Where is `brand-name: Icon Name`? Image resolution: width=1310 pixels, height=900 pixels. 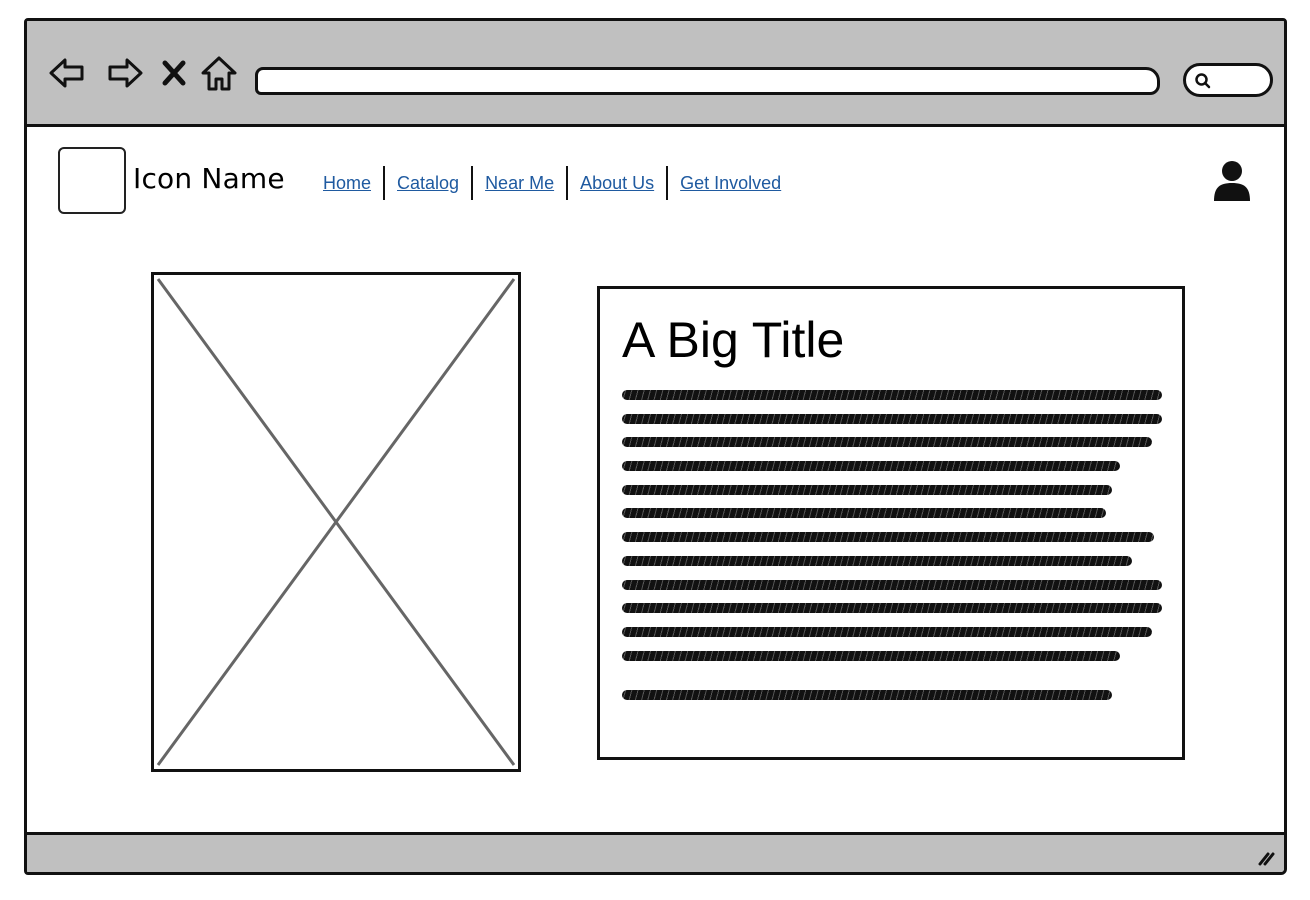
brand-name: Icon Name is located at coordinates (209, 178).